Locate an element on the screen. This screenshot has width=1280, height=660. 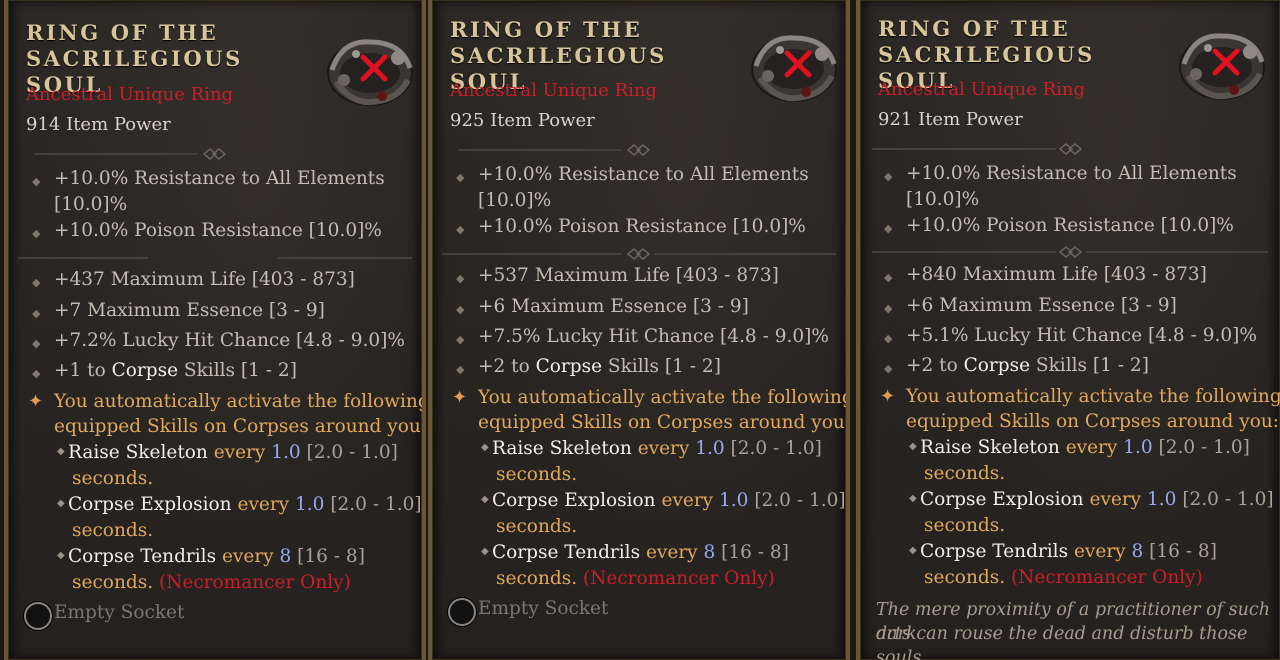
item-title-line-1: Ring of the is located at coordinates (974, 28).